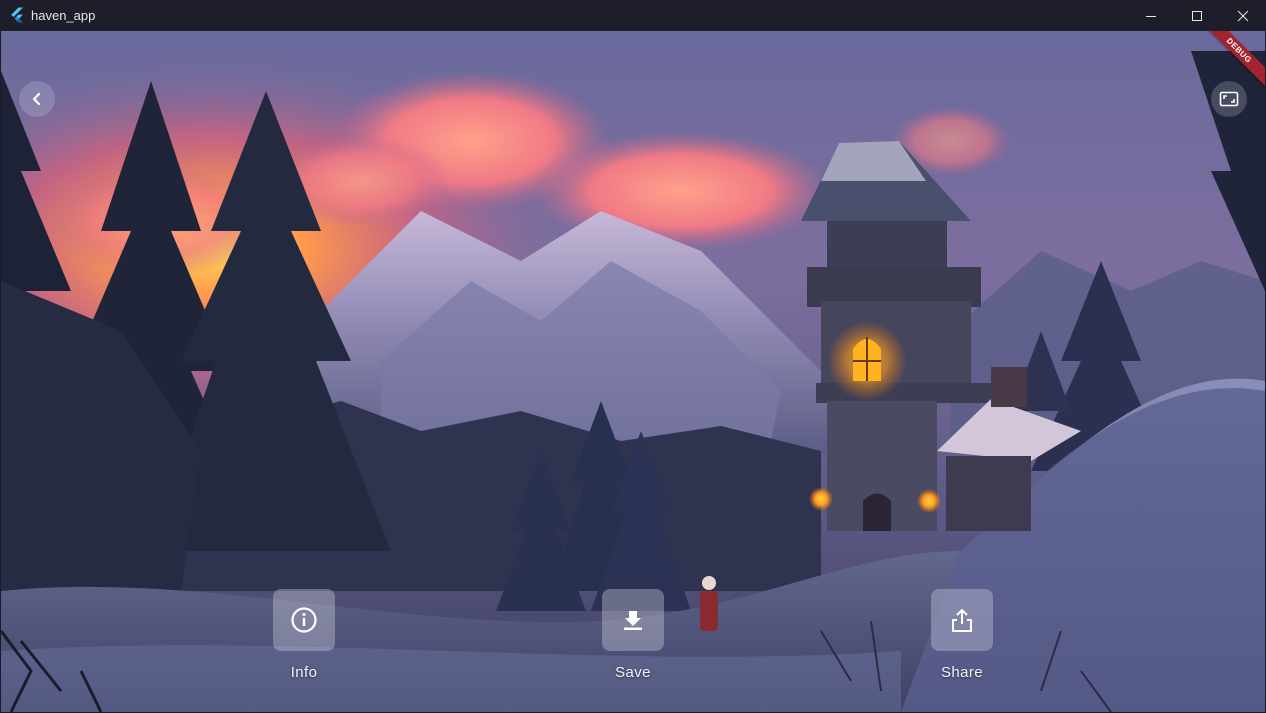 This screenshot has height=713, width=1266. I want to click on share-button, so click(962, 620).